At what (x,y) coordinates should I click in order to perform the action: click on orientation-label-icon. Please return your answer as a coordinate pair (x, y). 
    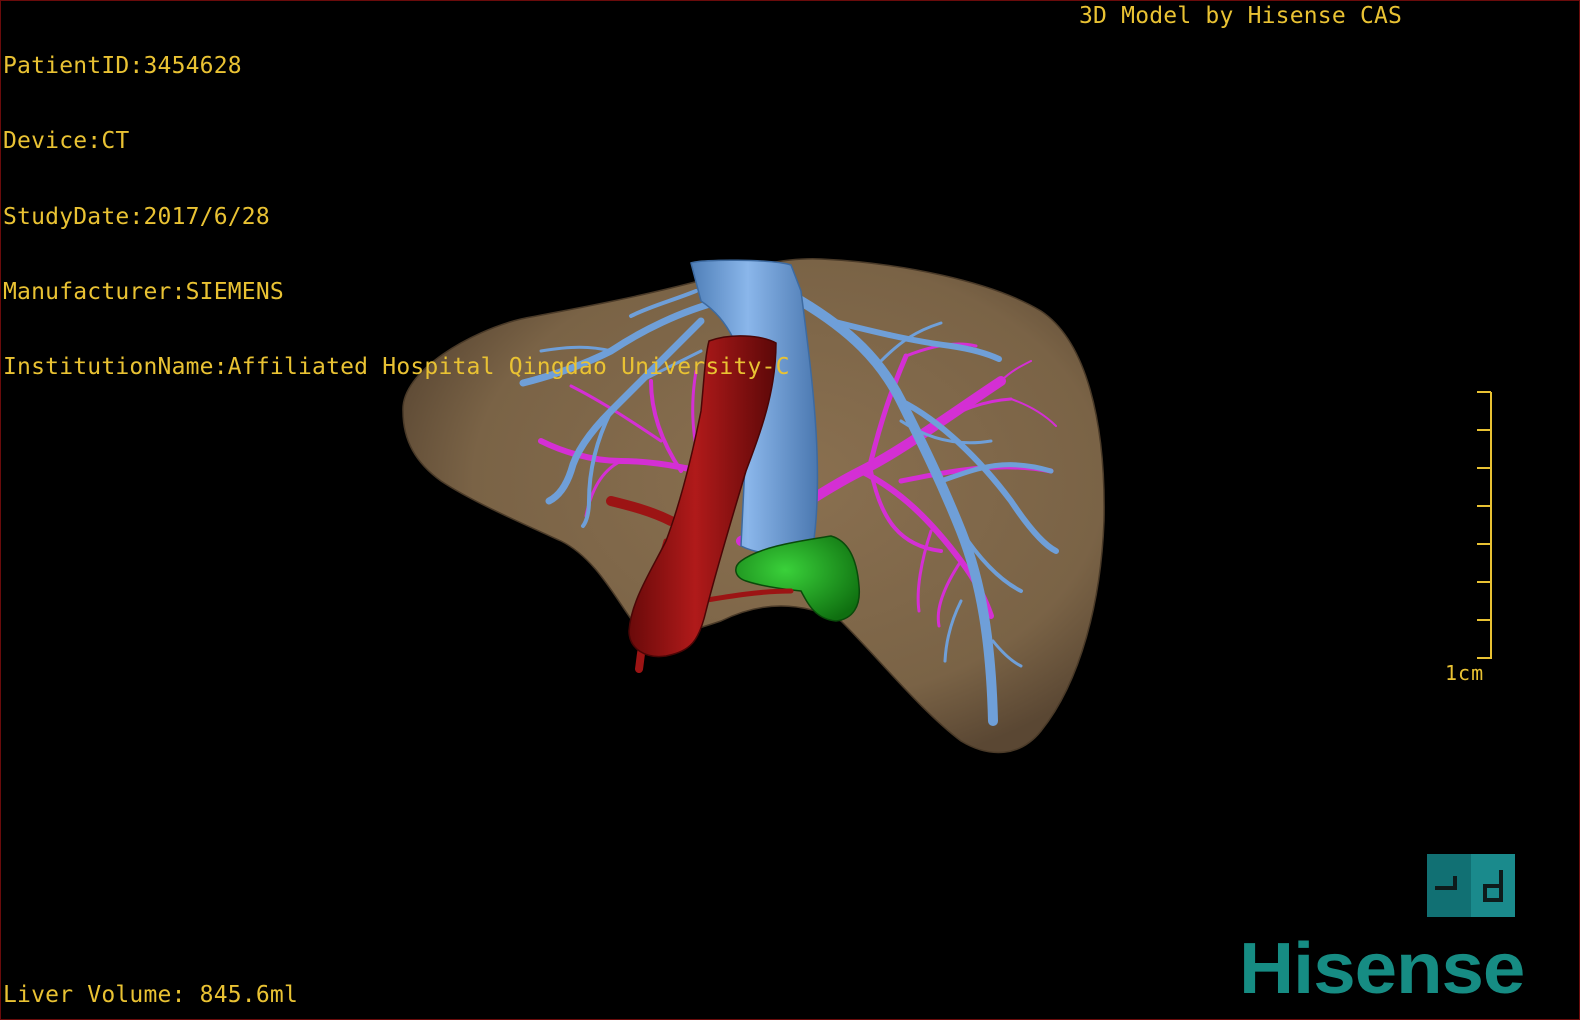
    Looking at the image, I should click on (1469, 886).